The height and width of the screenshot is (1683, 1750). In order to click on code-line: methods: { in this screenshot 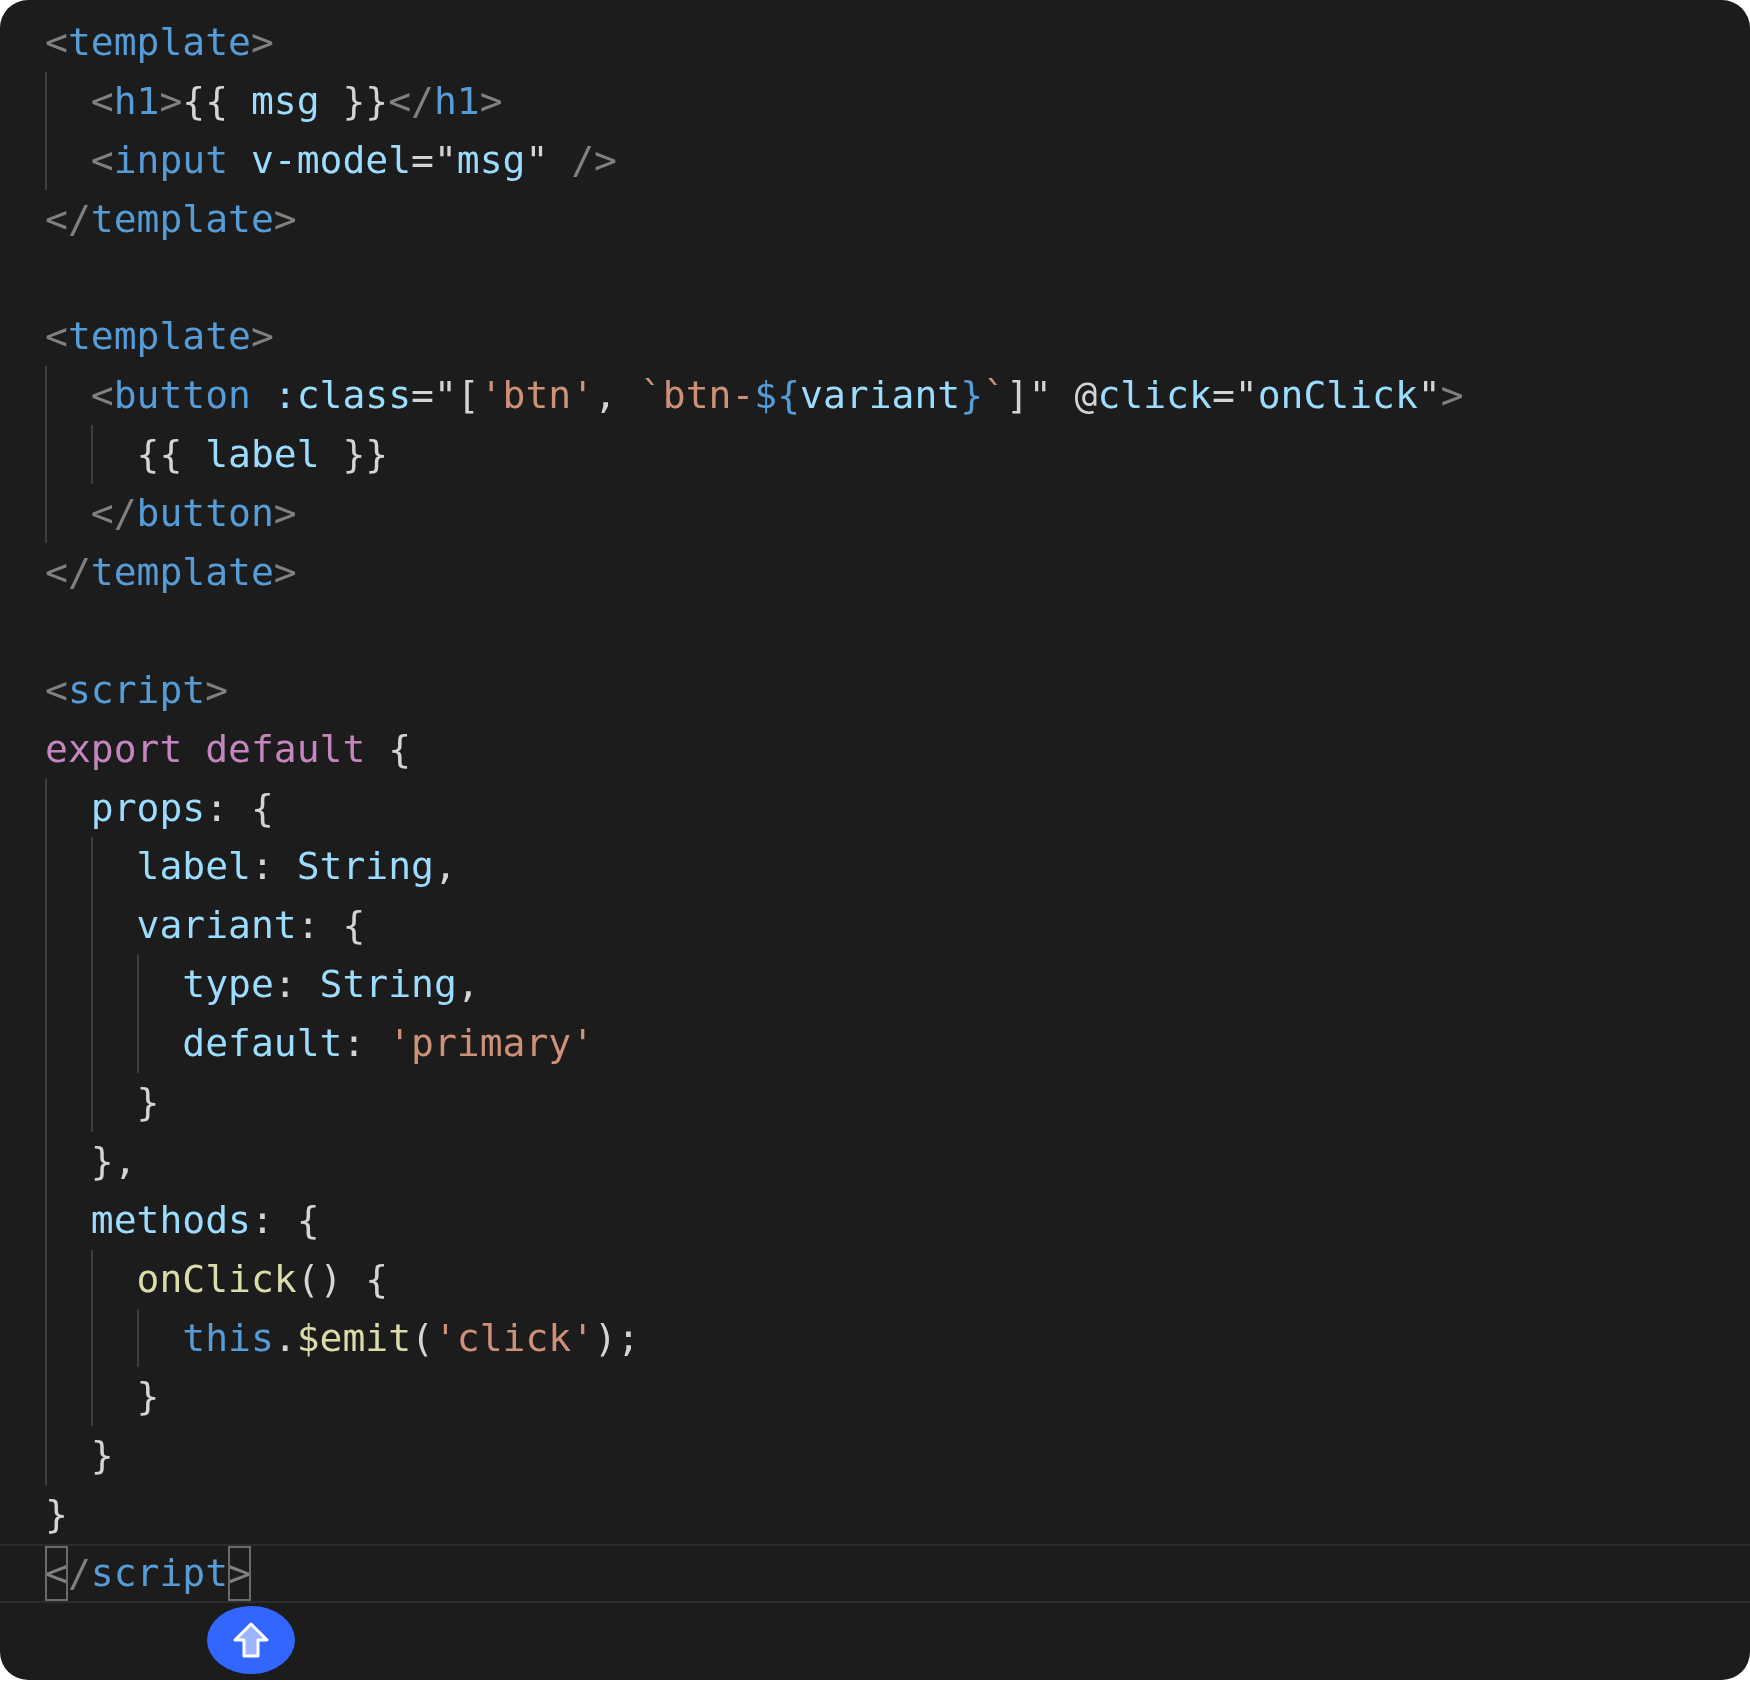, I will do `click(897, 1220)`.